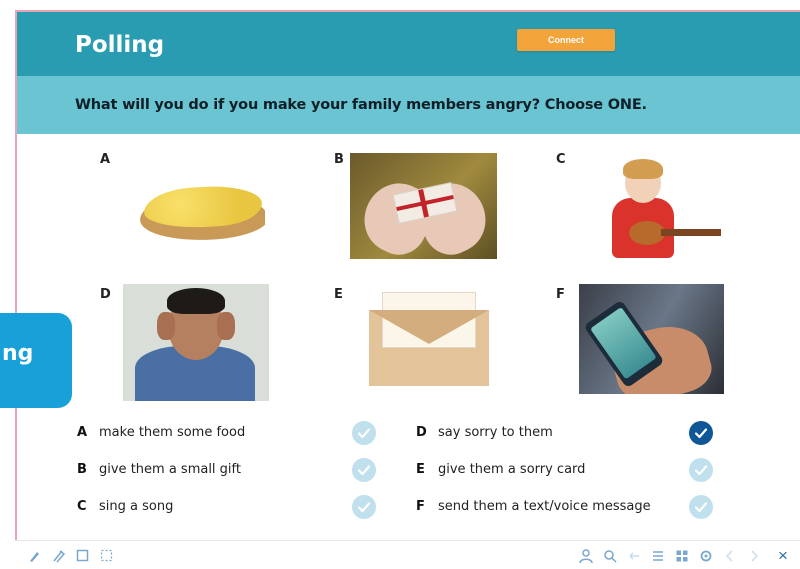 The width and height of the screenshot is (800, 569). Describe the element at coordinates (136, 506) in the screenshot. I see `option-text-c: sing a song` at that location.